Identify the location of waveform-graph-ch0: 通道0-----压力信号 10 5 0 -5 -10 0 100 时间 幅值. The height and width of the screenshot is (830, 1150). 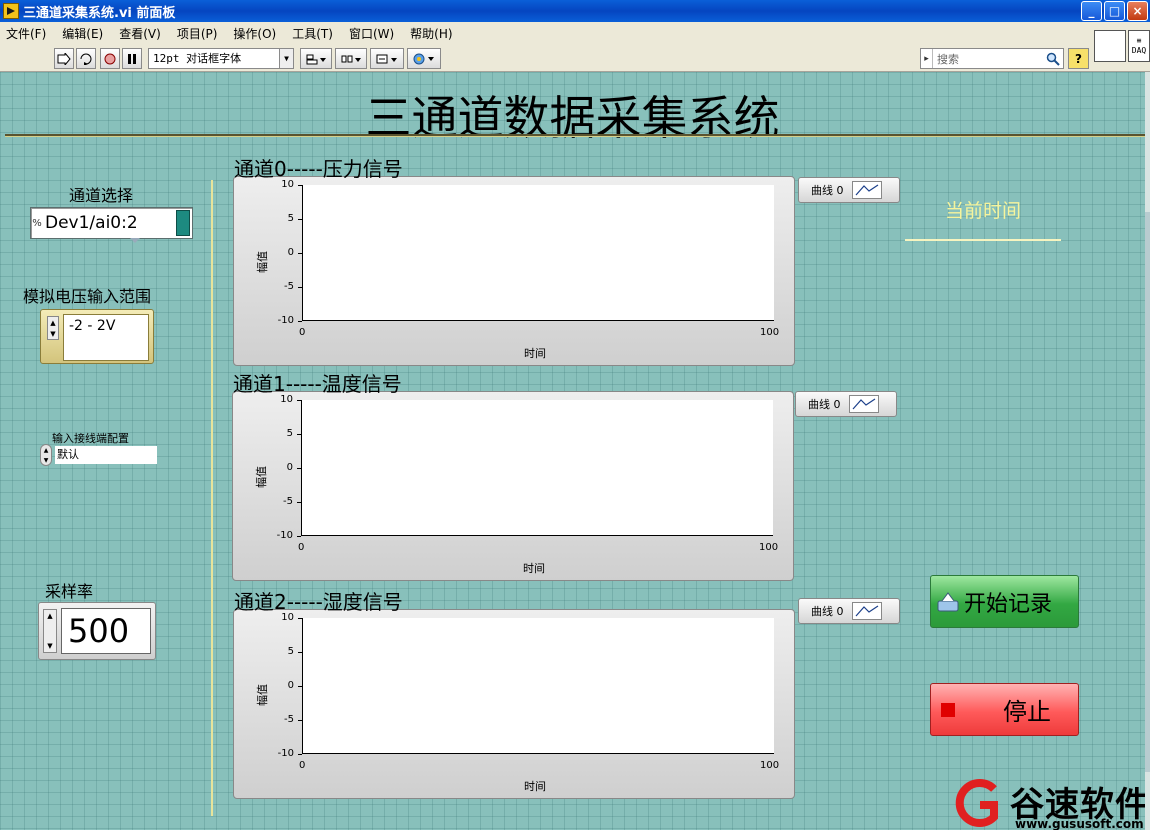
(514, 261).